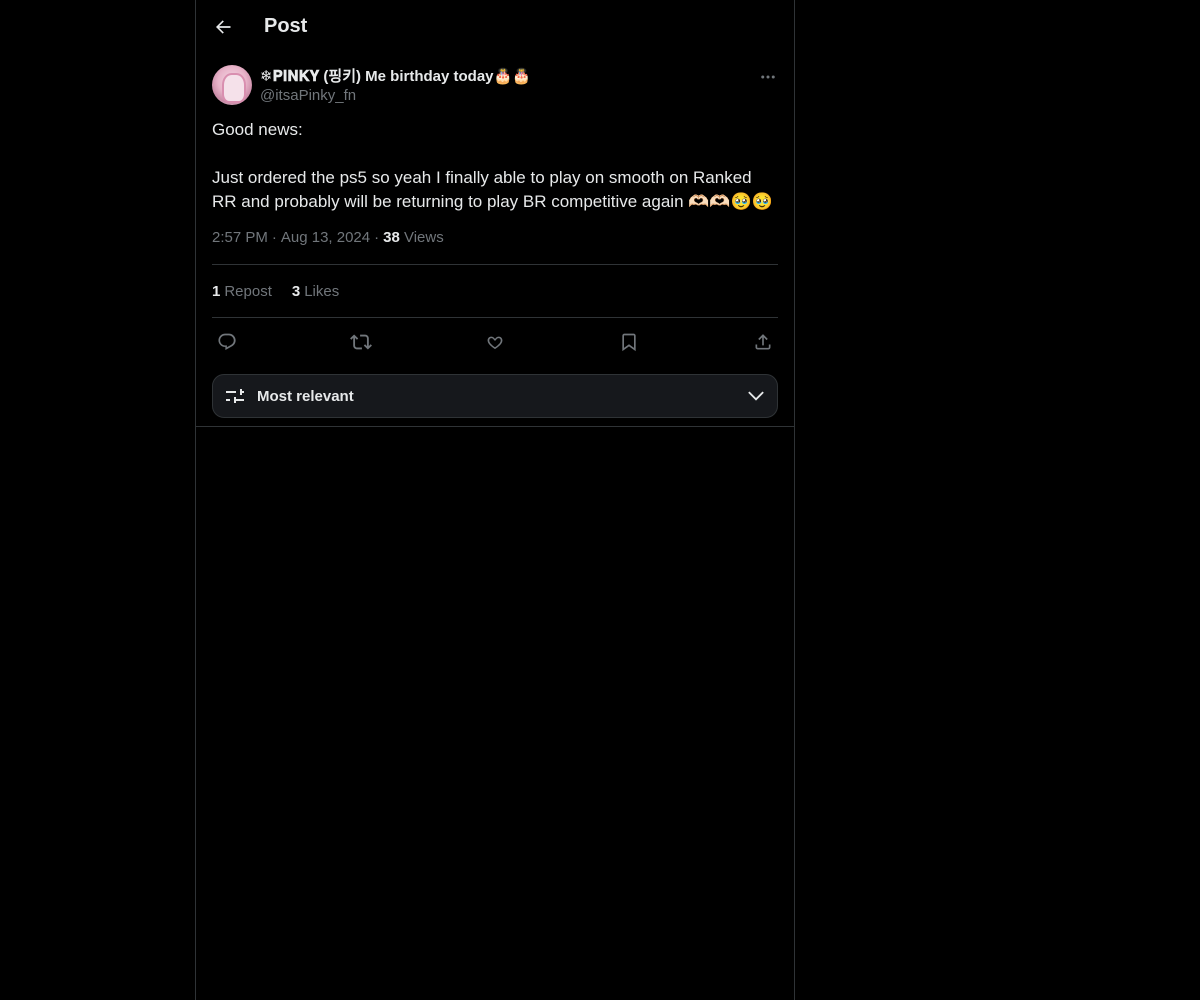  Describe the element at coordinates (495, 246) in the screenshot. I see `post-meta: 2:57 PM · Aug 13, 2024 · 38 Views` at that location.